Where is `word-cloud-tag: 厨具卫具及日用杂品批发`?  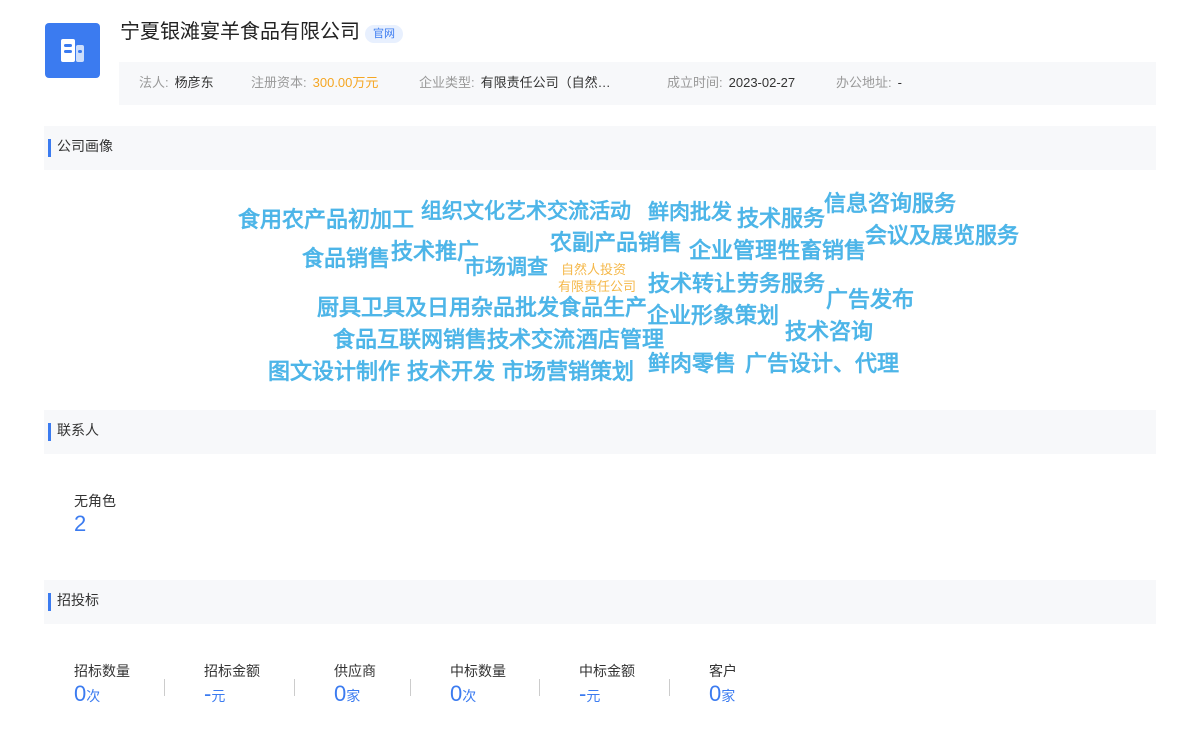 word-cloud-tag: 厨具卫具及日用杂品批发 is located at coordinates (438, 308).